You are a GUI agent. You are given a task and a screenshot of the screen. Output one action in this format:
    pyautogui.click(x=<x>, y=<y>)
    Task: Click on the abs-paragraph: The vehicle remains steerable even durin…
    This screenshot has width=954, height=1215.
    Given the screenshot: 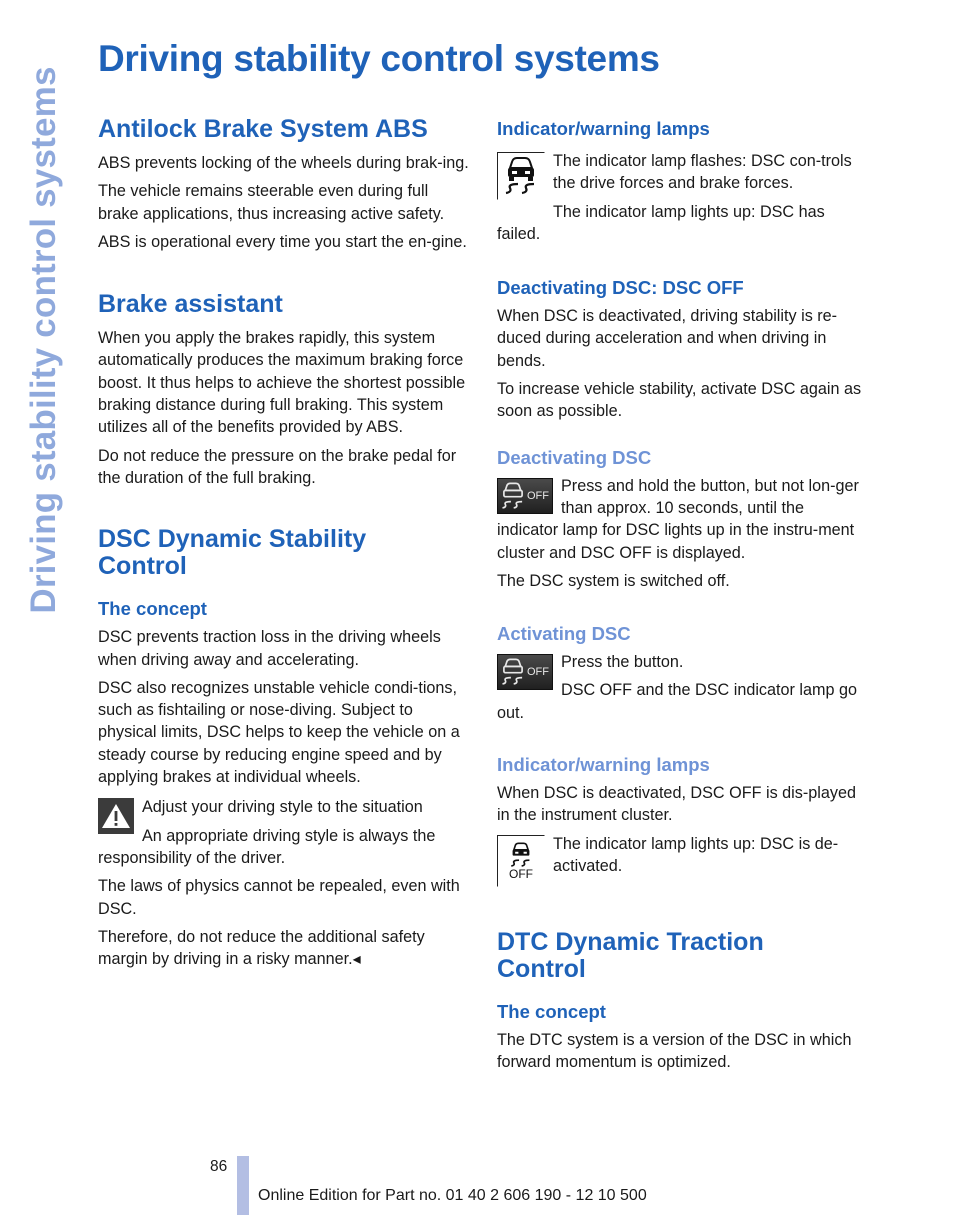 What is the action you would take?
    pyautogui.click(x=271, y=202)
    